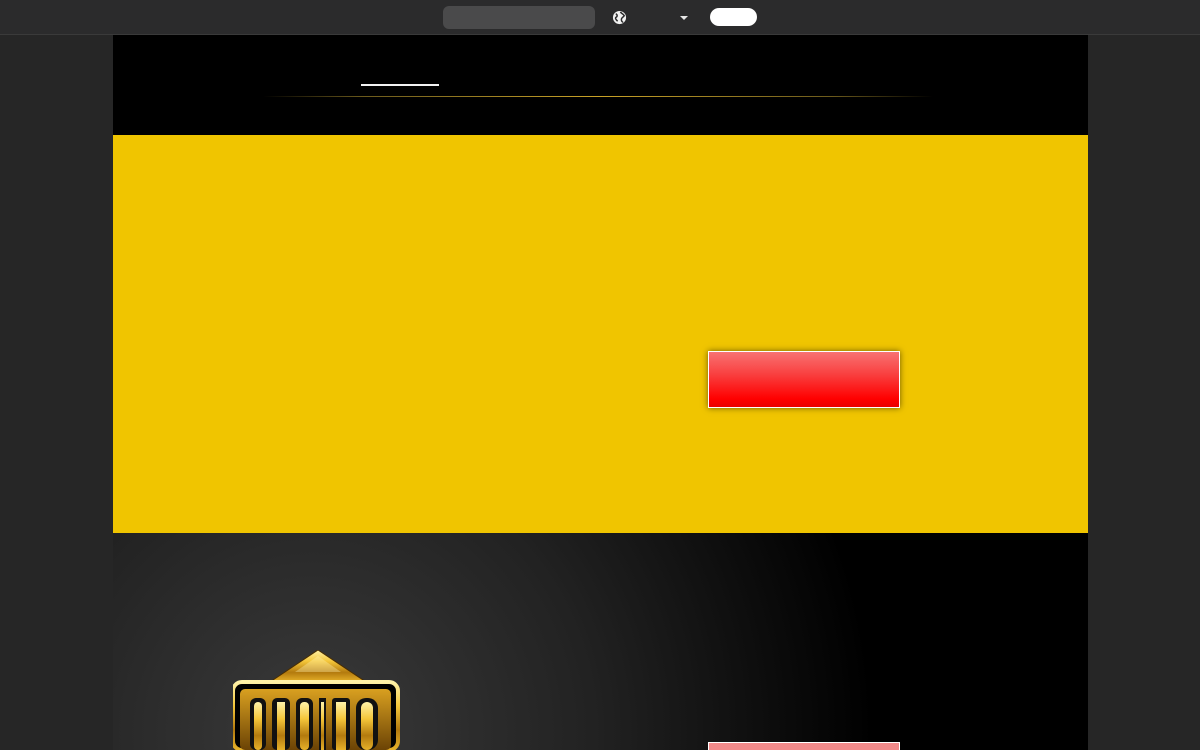 The image size is (1200, 750). Describe the element at coordinates (600, 85) in the screenshot. I see `site-header` at that location.